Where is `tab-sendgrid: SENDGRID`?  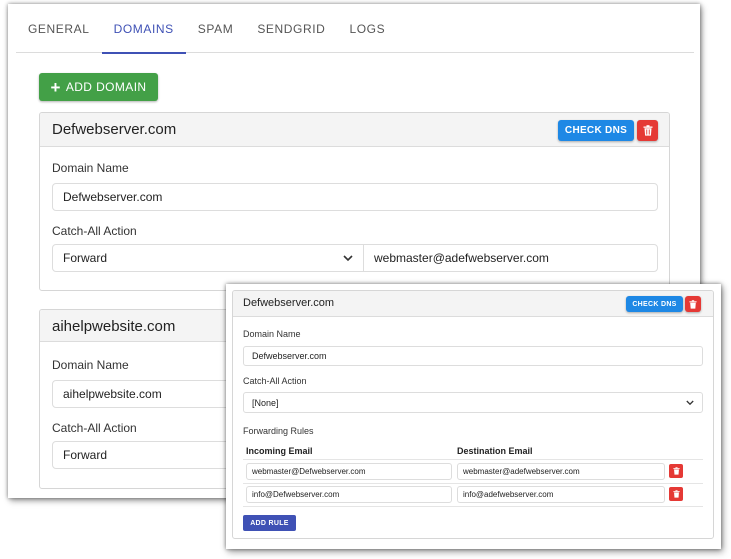
tab-sendgrid: SENDGRID is located at coordinates (291, 30).